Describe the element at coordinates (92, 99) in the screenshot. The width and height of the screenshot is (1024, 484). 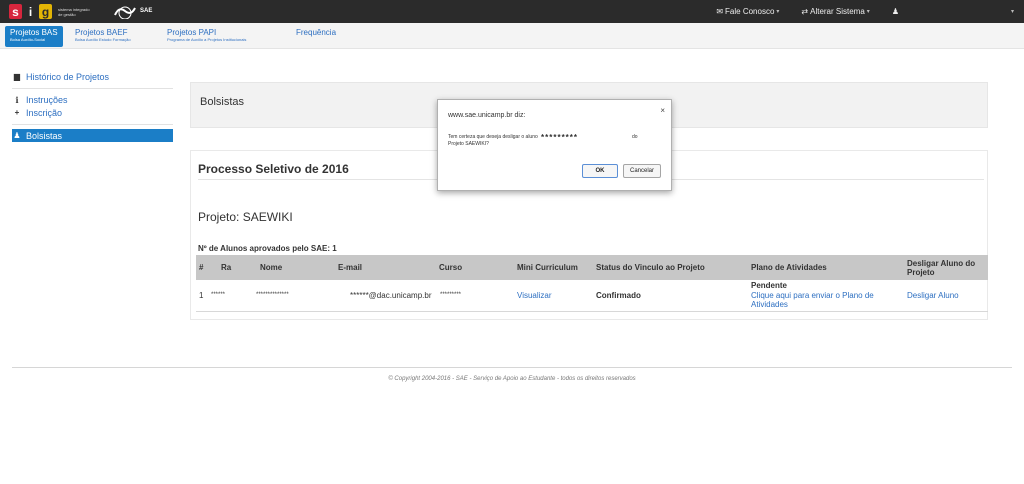
I see `sidebar-item-instrucoes: i Instruções` at that location.